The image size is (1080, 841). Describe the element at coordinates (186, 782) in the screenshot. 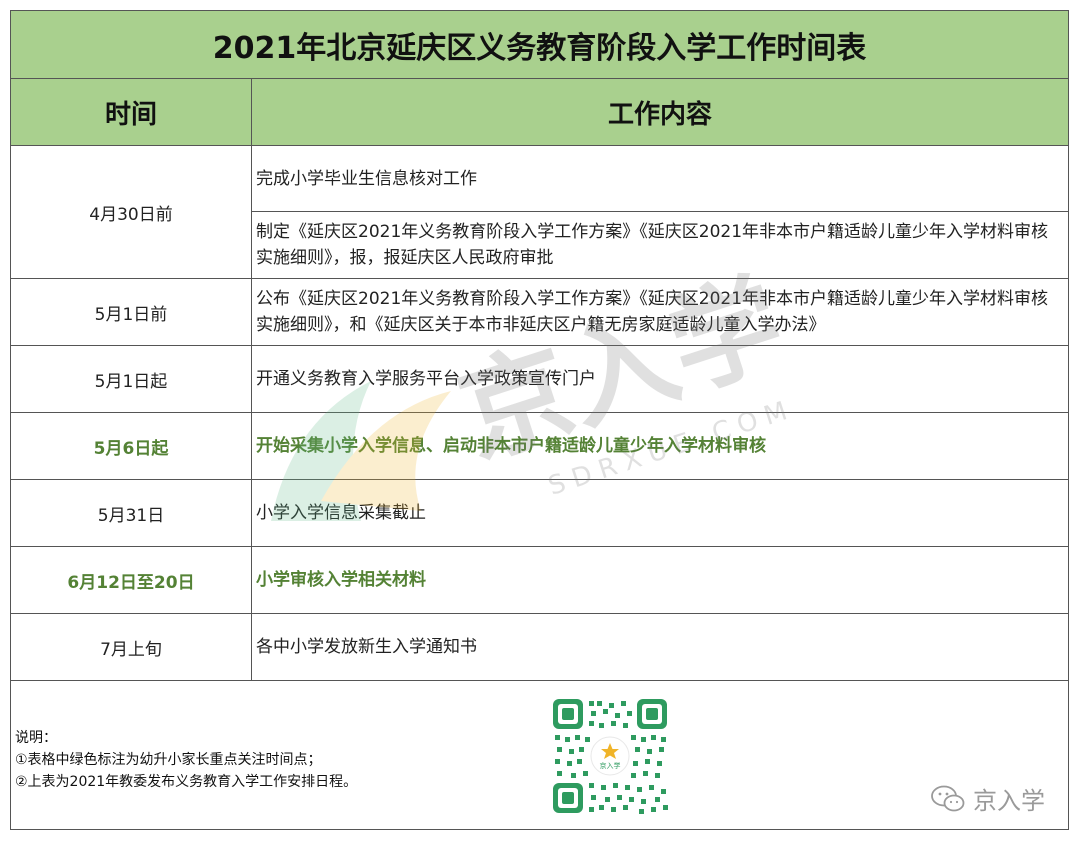

I see `notes-line-2: ②上表为2021年教委发布义务教育入学工作安排日程。` at that location.